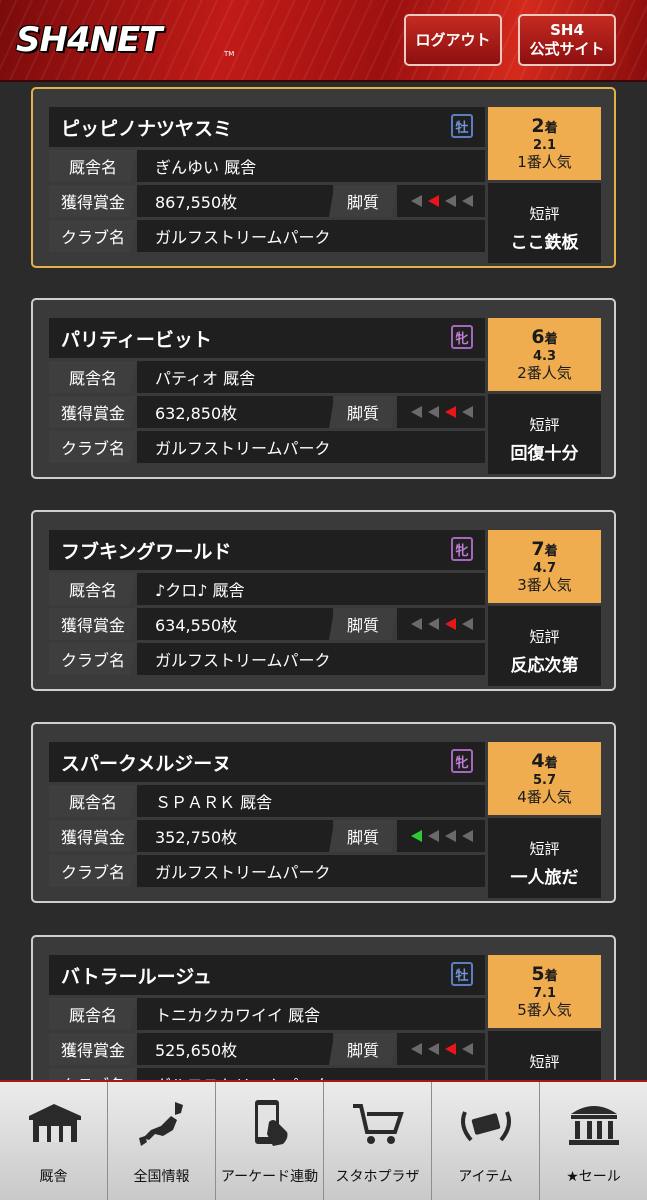  I want to click on nav-stable: 厩舎, so click(54, 1141).